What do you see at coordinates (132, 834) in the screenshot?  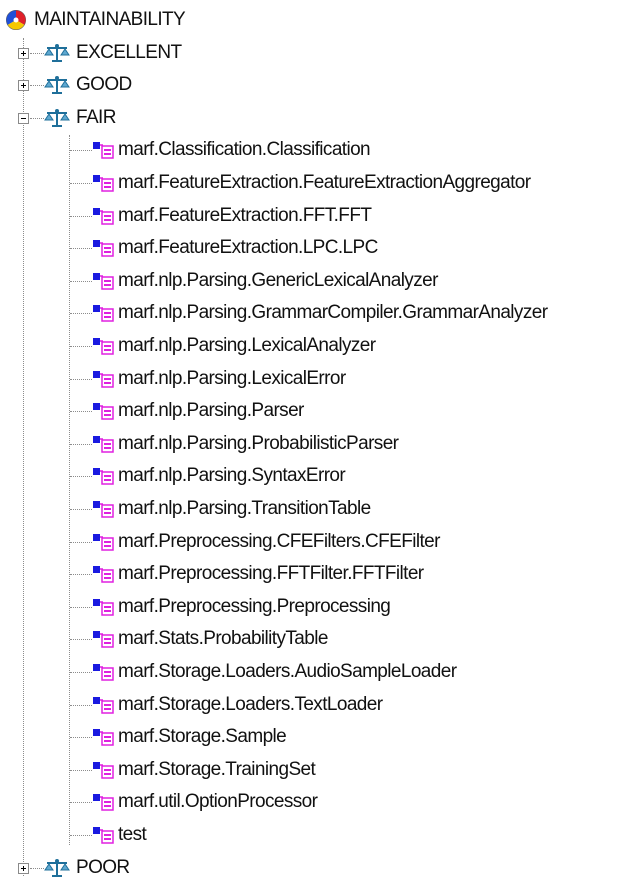 I see `class-label: test` at bounding box center [132, 834].